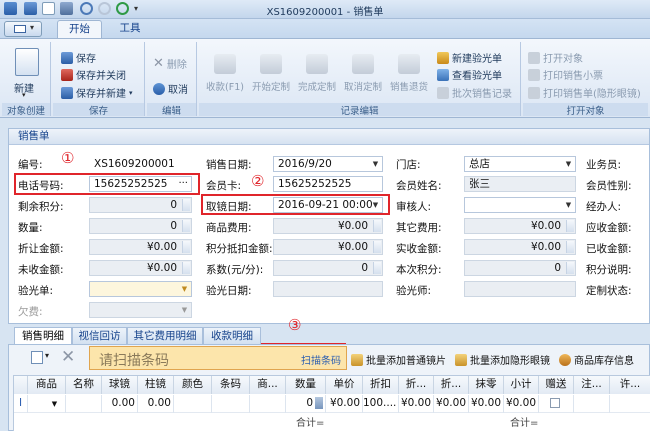  I want to click on cell-name, so click(84, 404).